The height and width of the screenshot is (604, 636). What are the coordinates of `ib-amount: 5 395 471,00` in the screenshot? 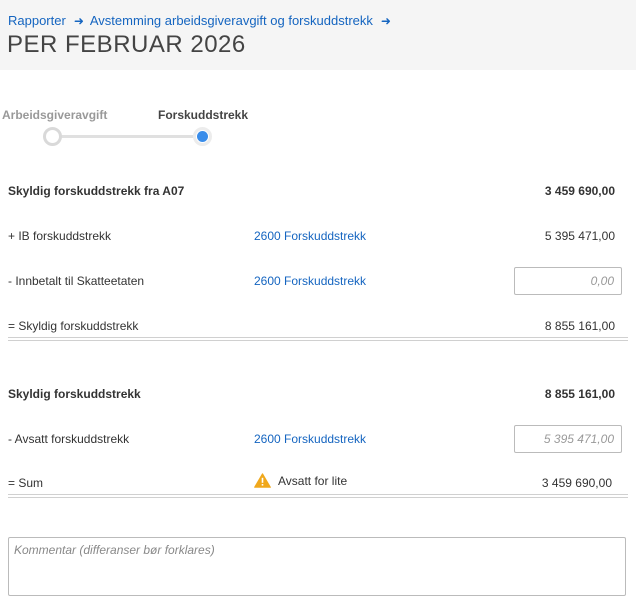 It's located at (579, 236).